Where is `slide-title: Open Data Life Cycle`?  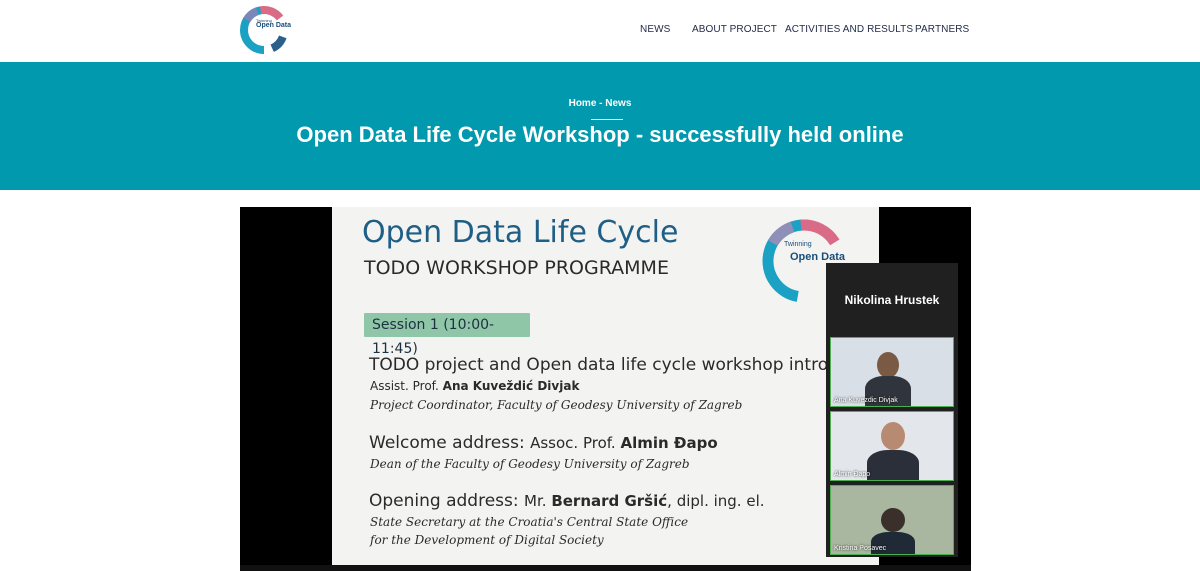
slide-title: Open Data Life Cycle is located at coordinates (520, 232).